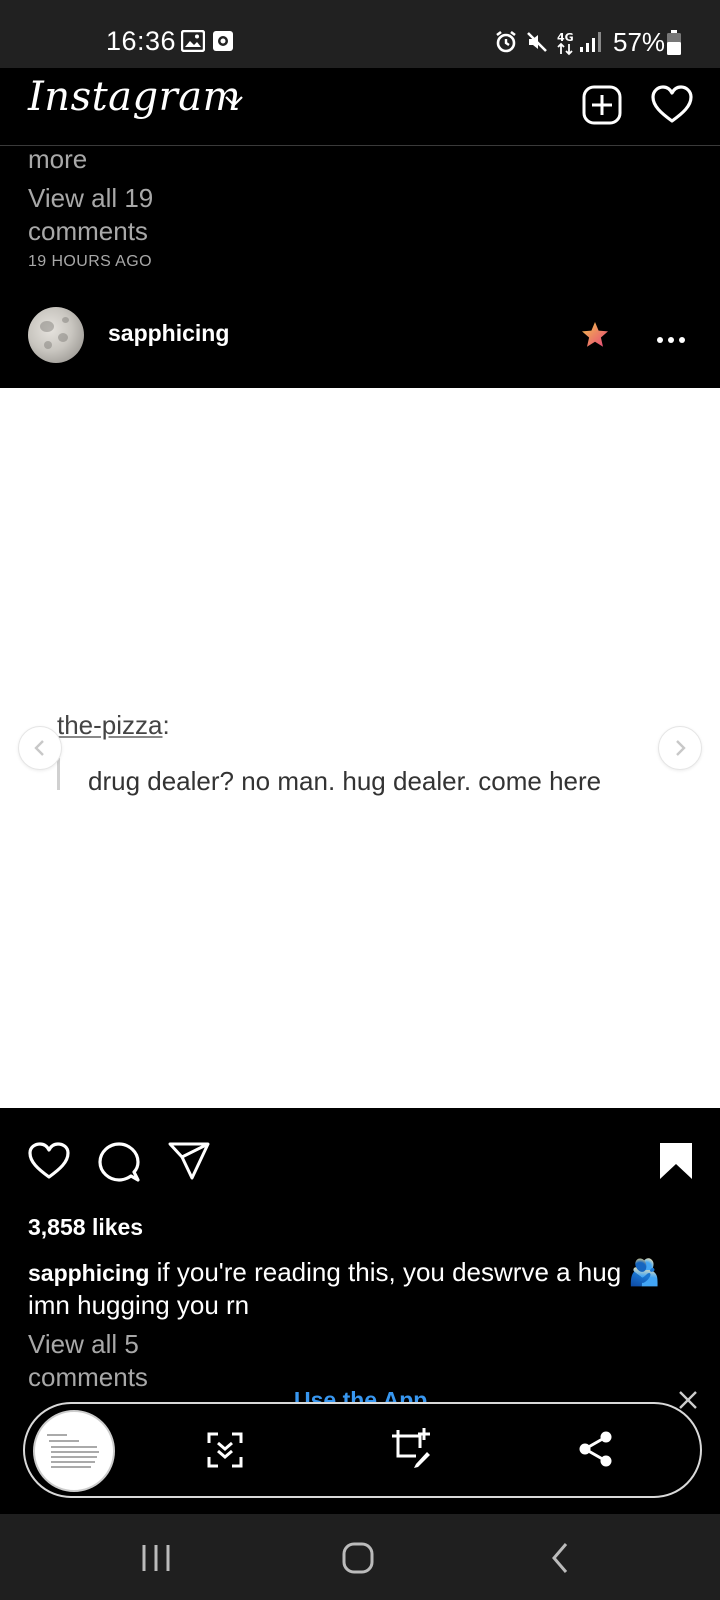 The width and height of the screenshot is (720, 1600). What do you see at coordinates (676, 1163) in the screenshot?
I see `bookmark-icon` at bounding box center [676, 1163].